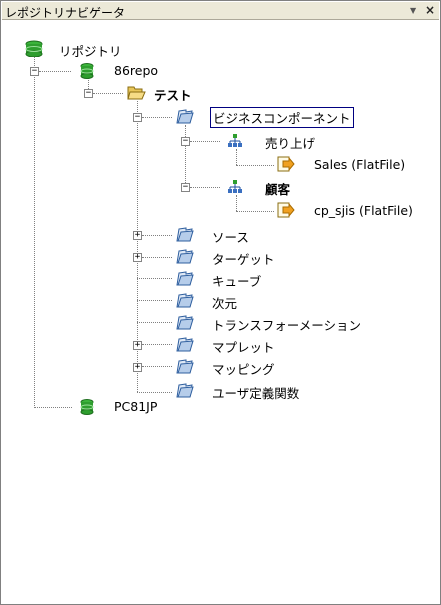 This screenshot has width=441, height=605. What do you see at coordinates (243, 259) in the screenshot?
I see `tree-node-label: ターゲット` at bounding box center [243, 259].